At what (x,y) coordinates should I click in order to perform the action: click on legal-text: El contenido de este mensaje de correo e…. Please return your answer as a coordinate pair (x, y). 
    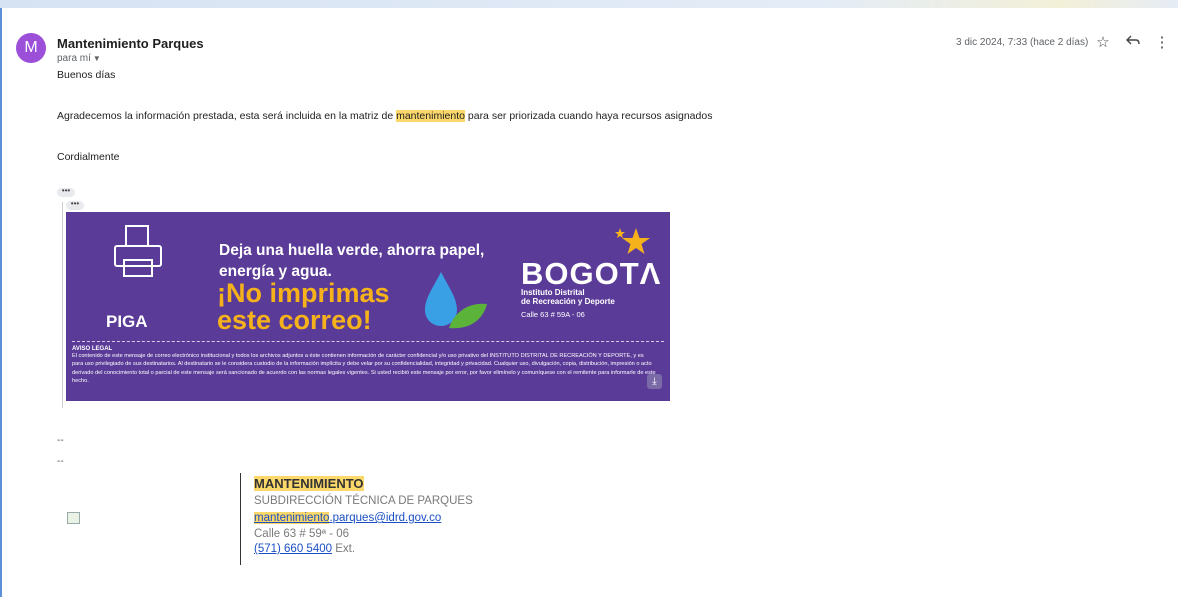
    Looking at the image, I should click on (364, 368).